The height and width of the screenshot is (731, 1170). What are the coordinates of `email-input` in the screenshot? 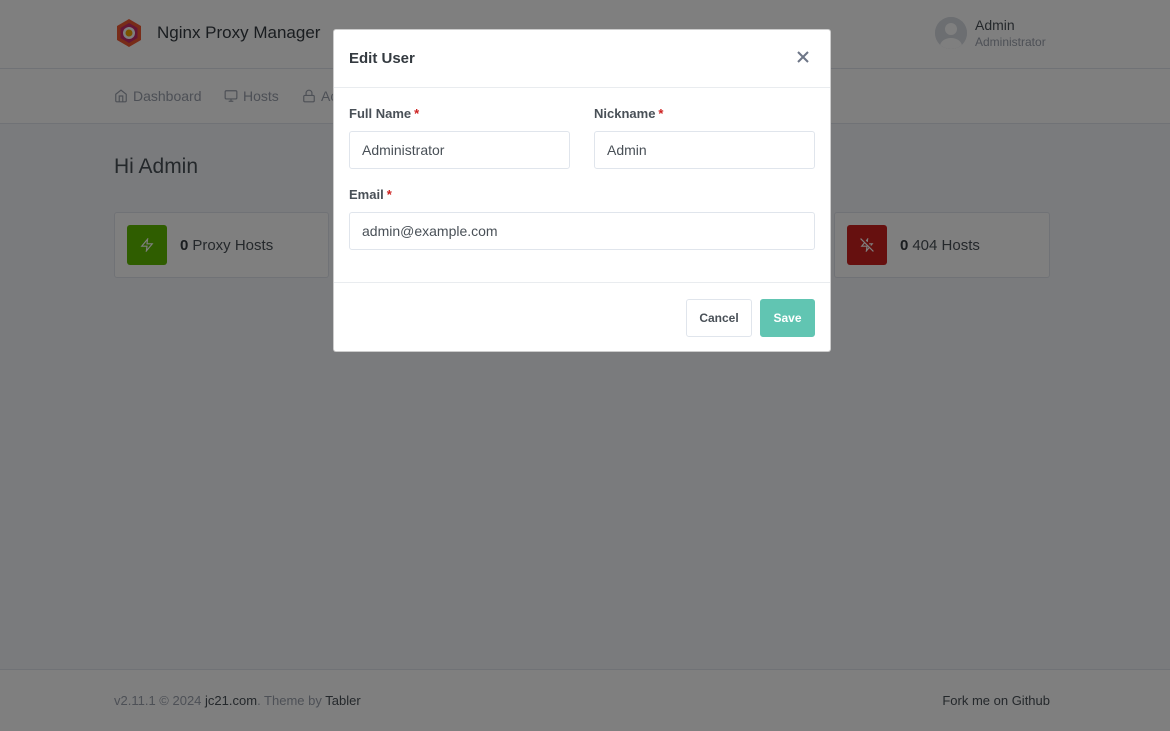 It's located at (582, 231).